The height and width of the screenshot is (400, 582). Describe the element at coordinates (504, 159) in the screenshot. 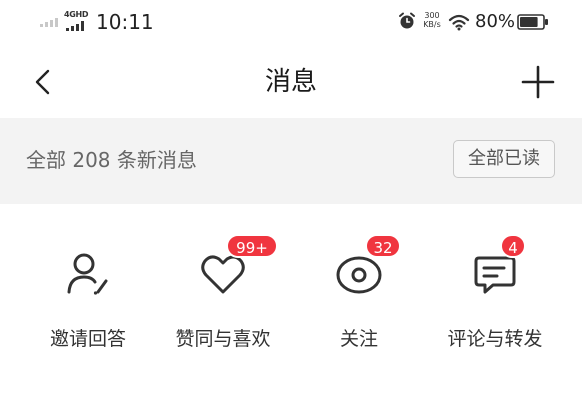

I see `mark-all-read-button: 全部已读` at that location.